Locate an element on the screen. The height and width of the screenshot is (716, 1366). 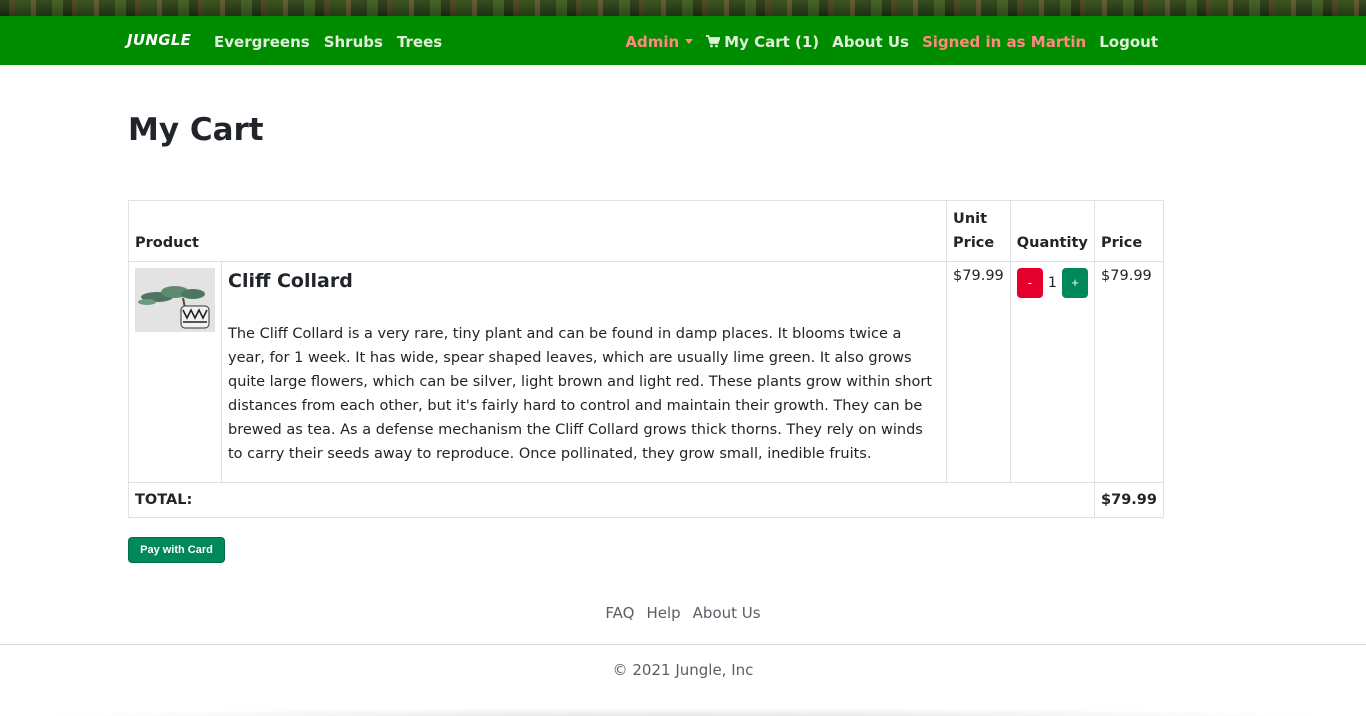
cart-table-header: Product Unit Price Quantity Price is located at coordinates (645, 231).